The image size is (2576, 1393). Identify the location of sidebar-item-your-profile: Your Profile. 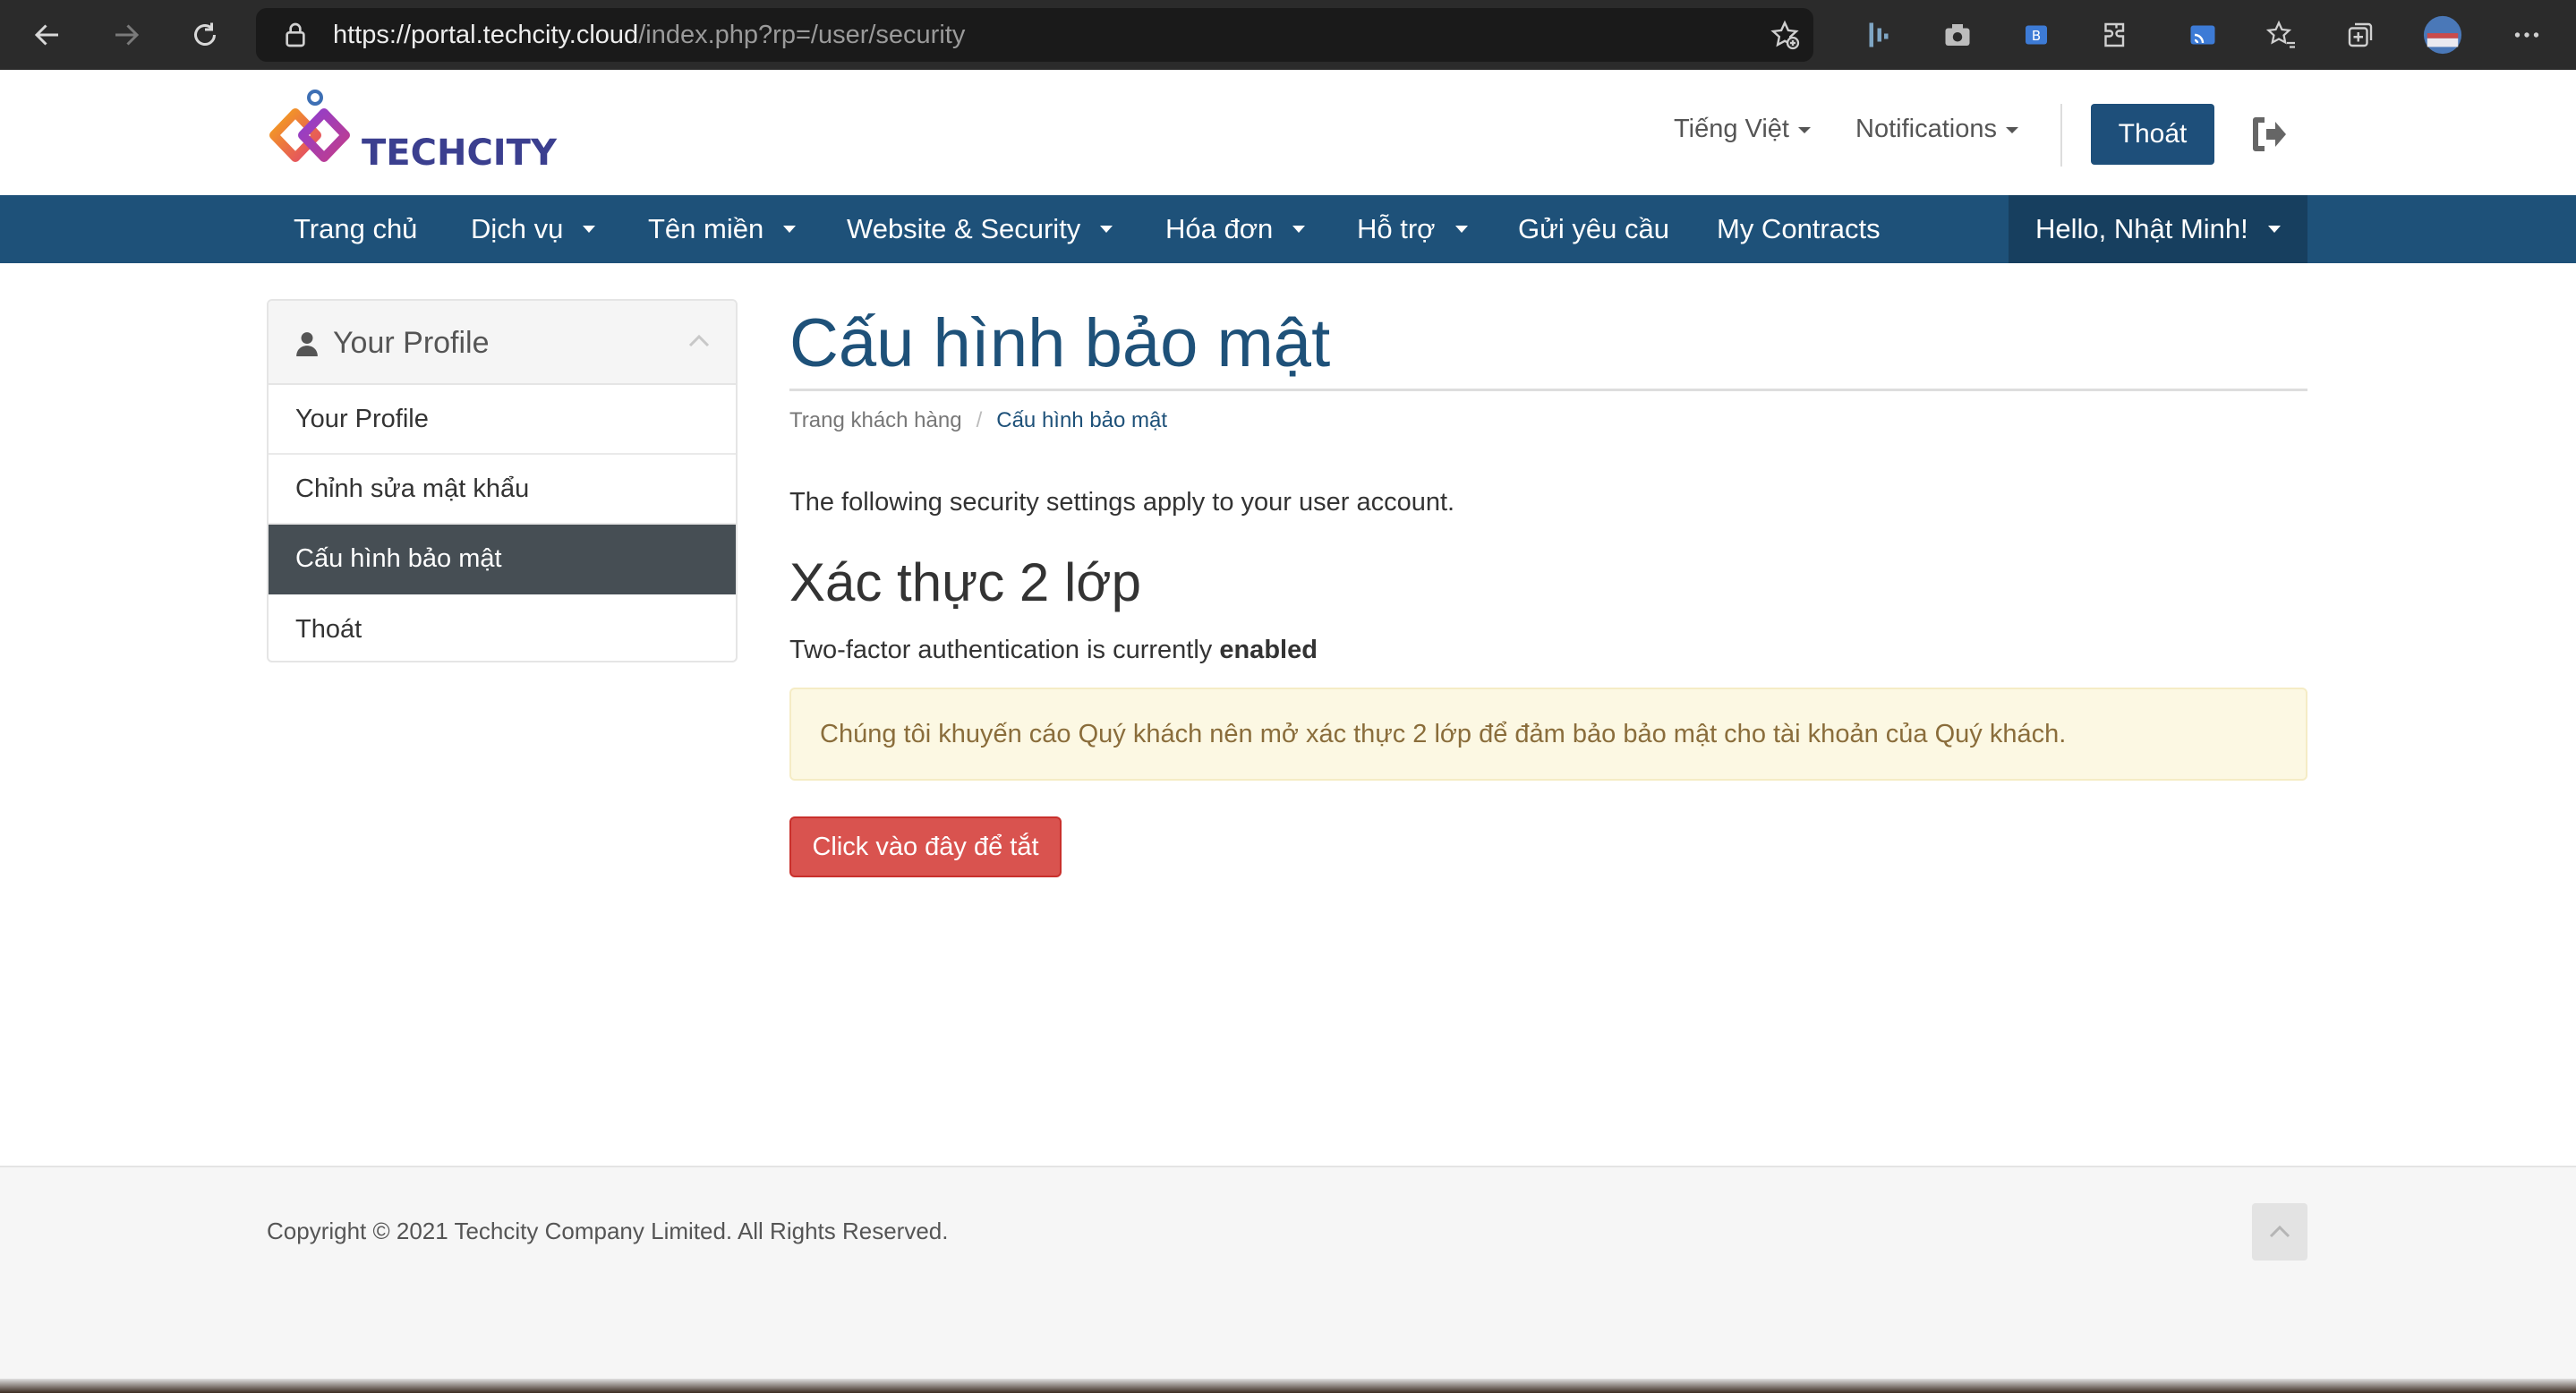
(502, 420).